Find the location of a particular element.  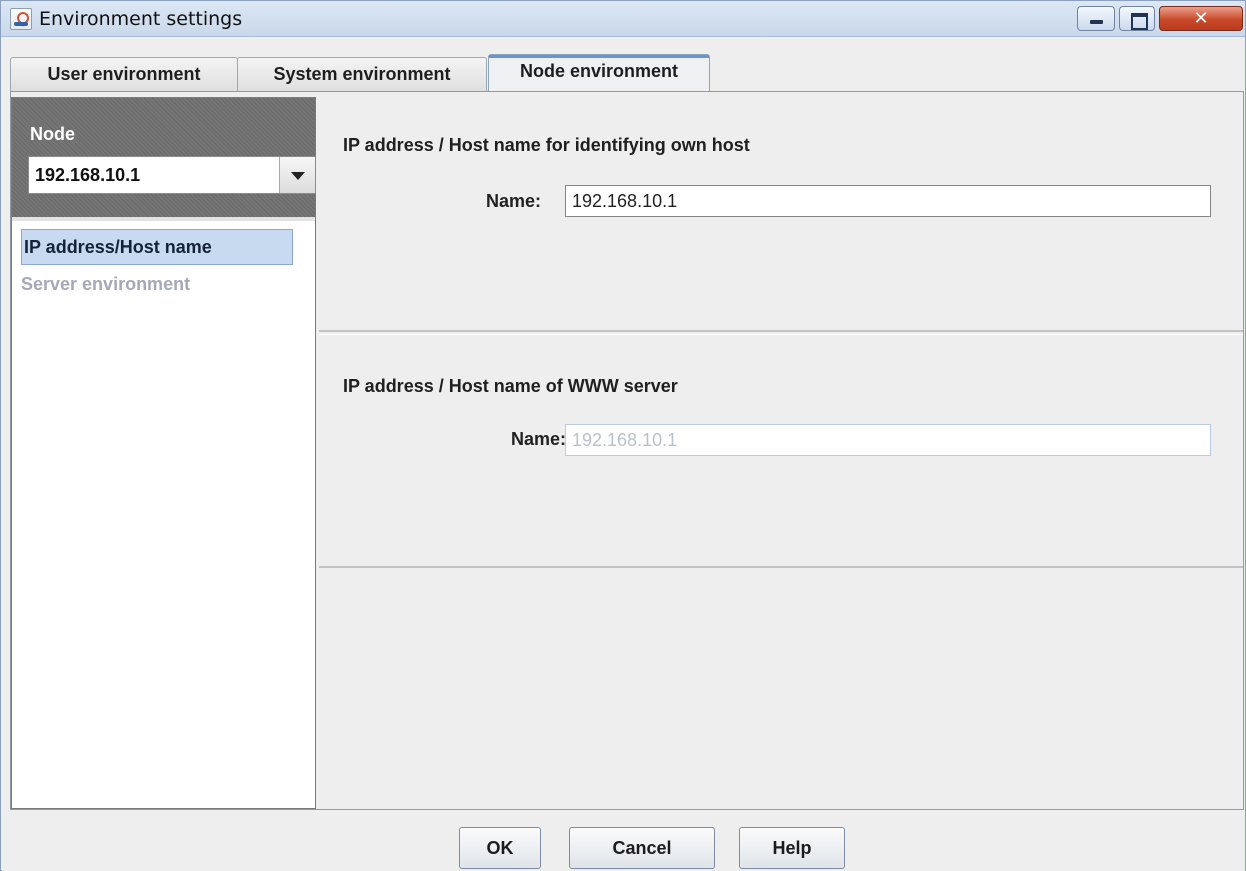

own-host-name-input is located at coordinates (888, 201).